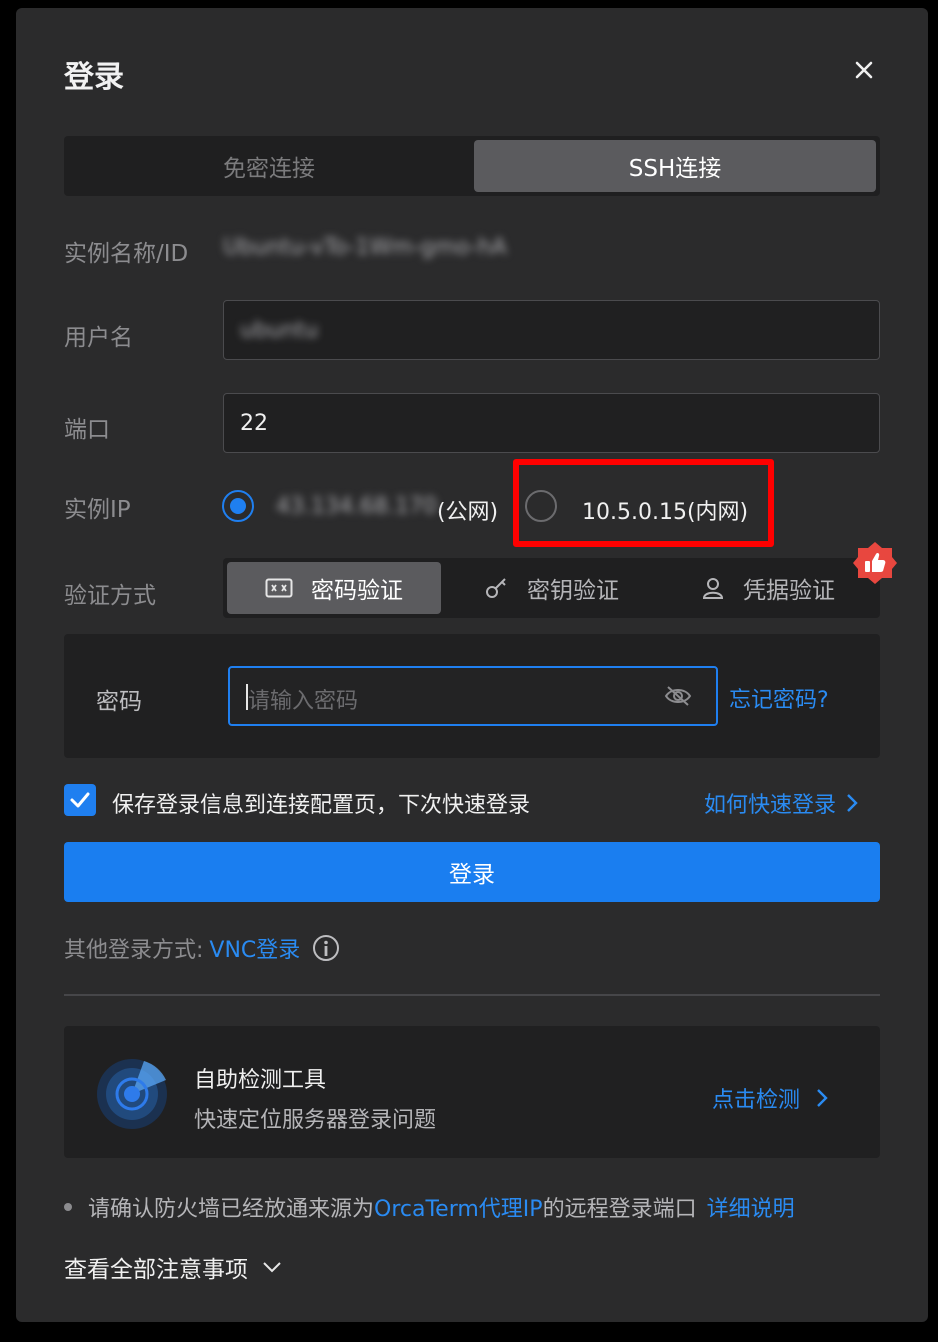 This screenshot has height=1342, width=938. What do you see at coordinates (260, 1080) in the screenshot?
I see `tool-title: 自助检测工具` at bounding box center [260, 1080].